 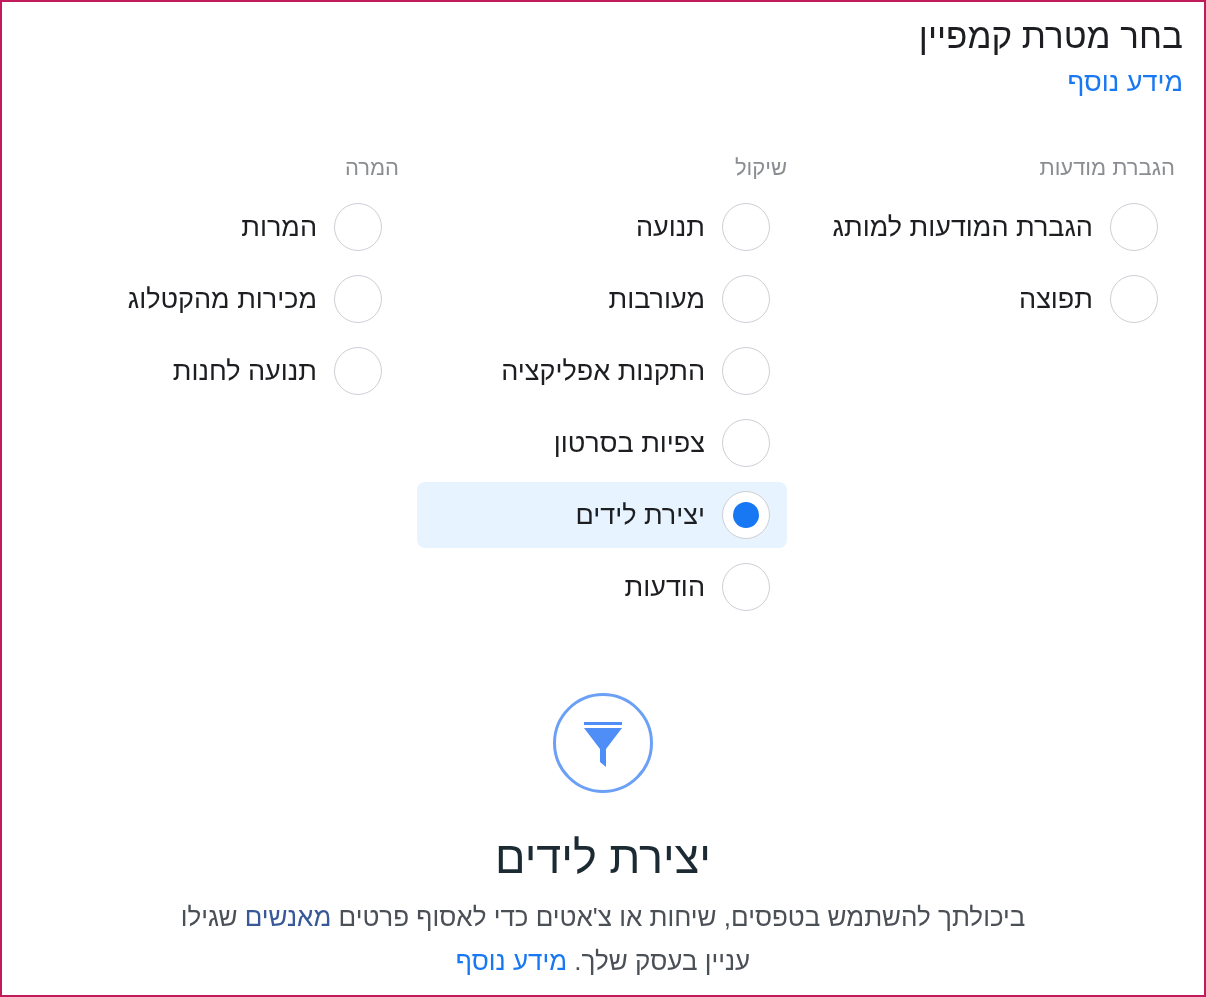 I want to click on objective-option: התקנות אפליקציה, so click(x=602, y=371).